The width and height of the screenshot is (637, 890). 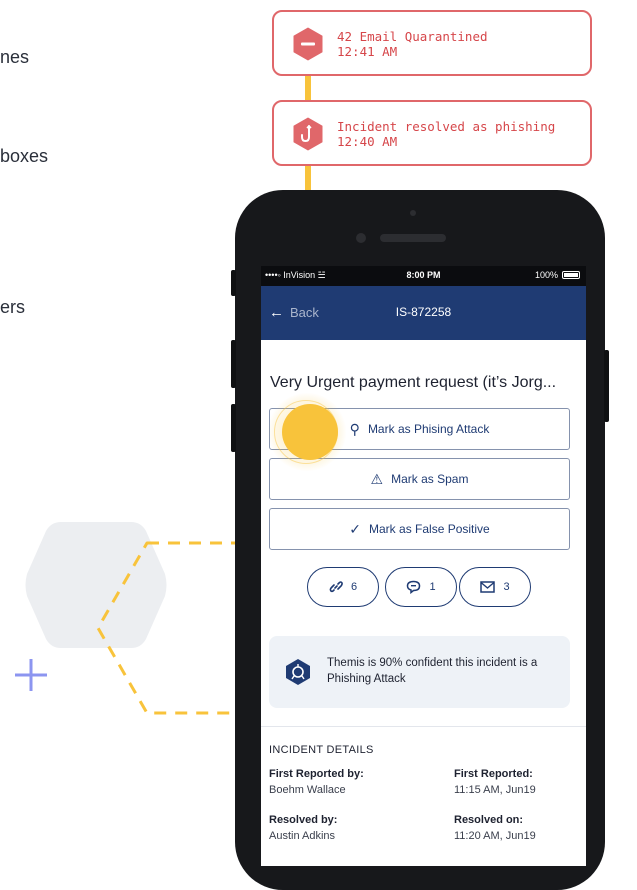 What do you see at coordinates (423, 276) in the screenshot?
I see `status-bar: ••••◦ InVision ☱ 8:00 PM 100%` at bounding box center [423, 276].